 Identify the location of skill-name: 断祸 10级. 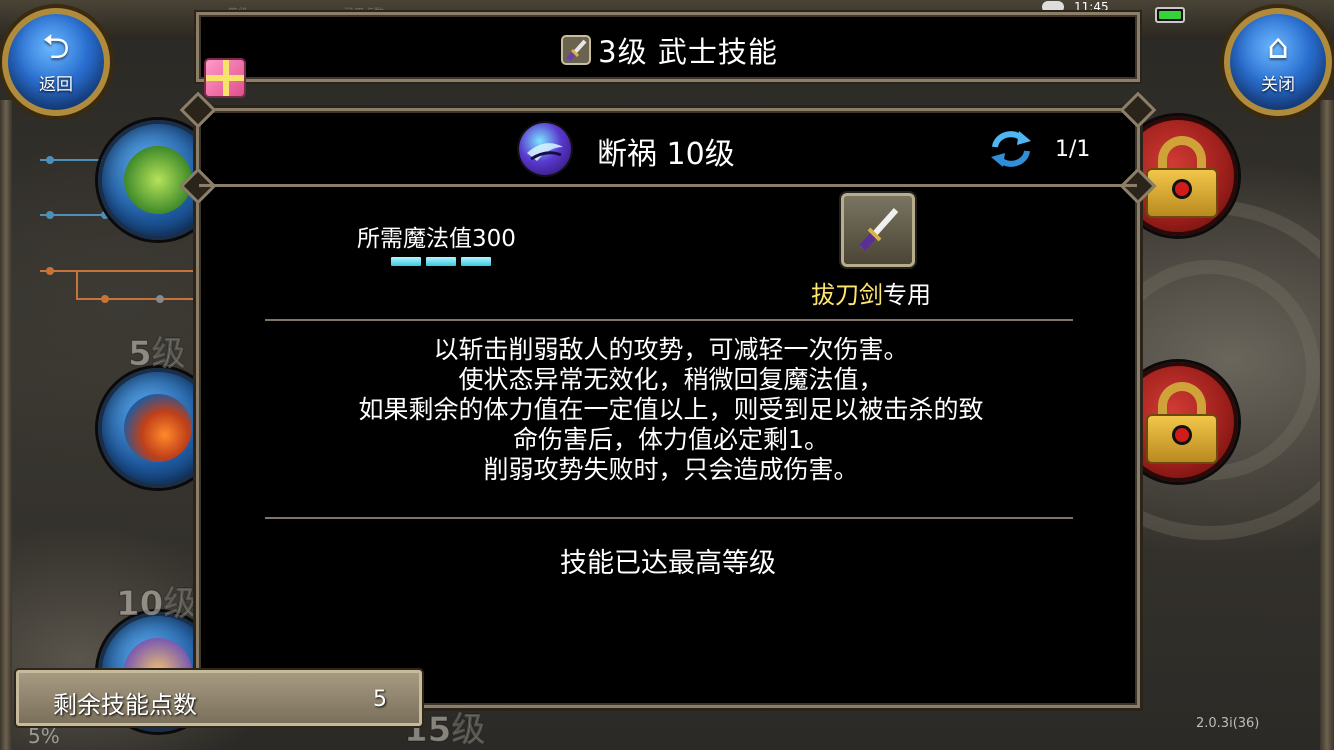
(666, 154).